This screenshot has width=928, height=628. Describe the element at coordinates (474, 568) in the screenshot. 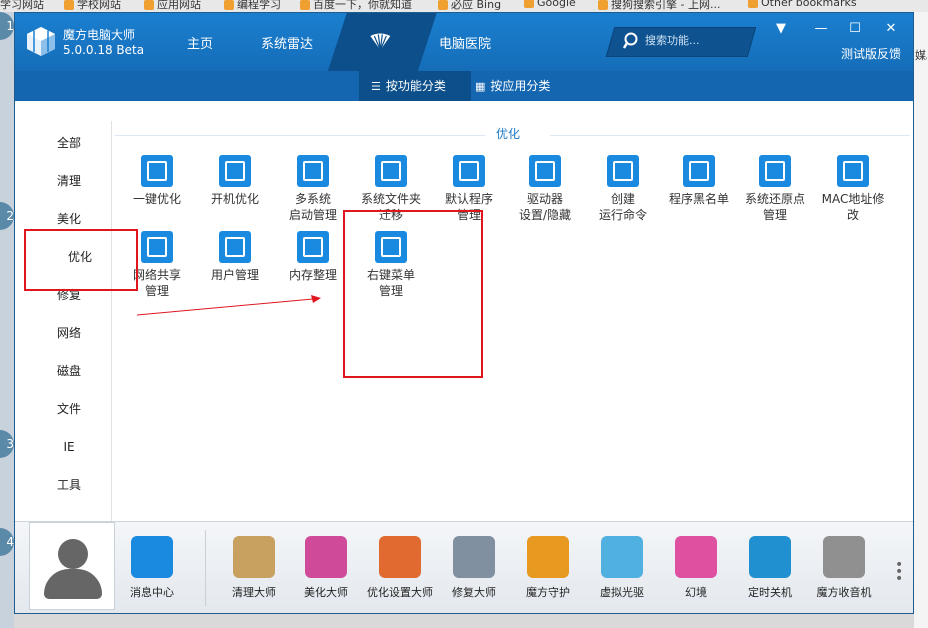

I see `toolbar-app-button: 修复大师` at that location.